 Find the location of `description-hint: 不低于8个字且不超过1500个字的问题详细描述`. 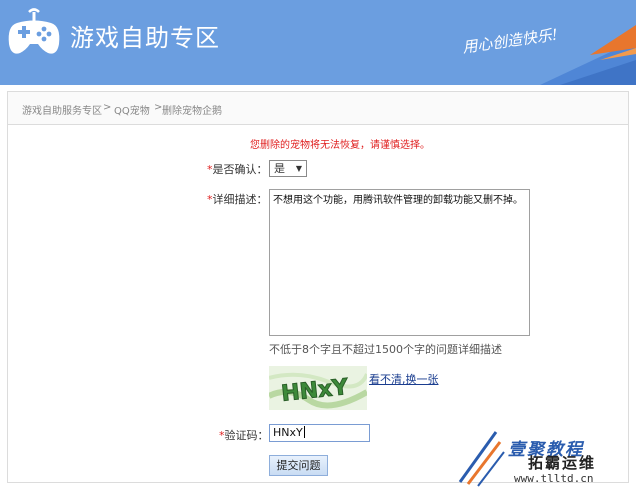

description-hint: 不低于8个字且不超过1500个字的问题详细描述 is located at coordinates (385, 349).